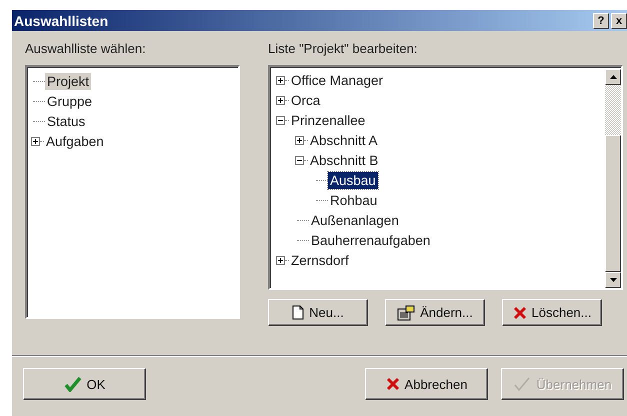 This screenshot has height=416, width=627. Describe the element at coordinates (86, 49) in the screenshot. I see `list-label: Auswahlliste wählen:` at that location.